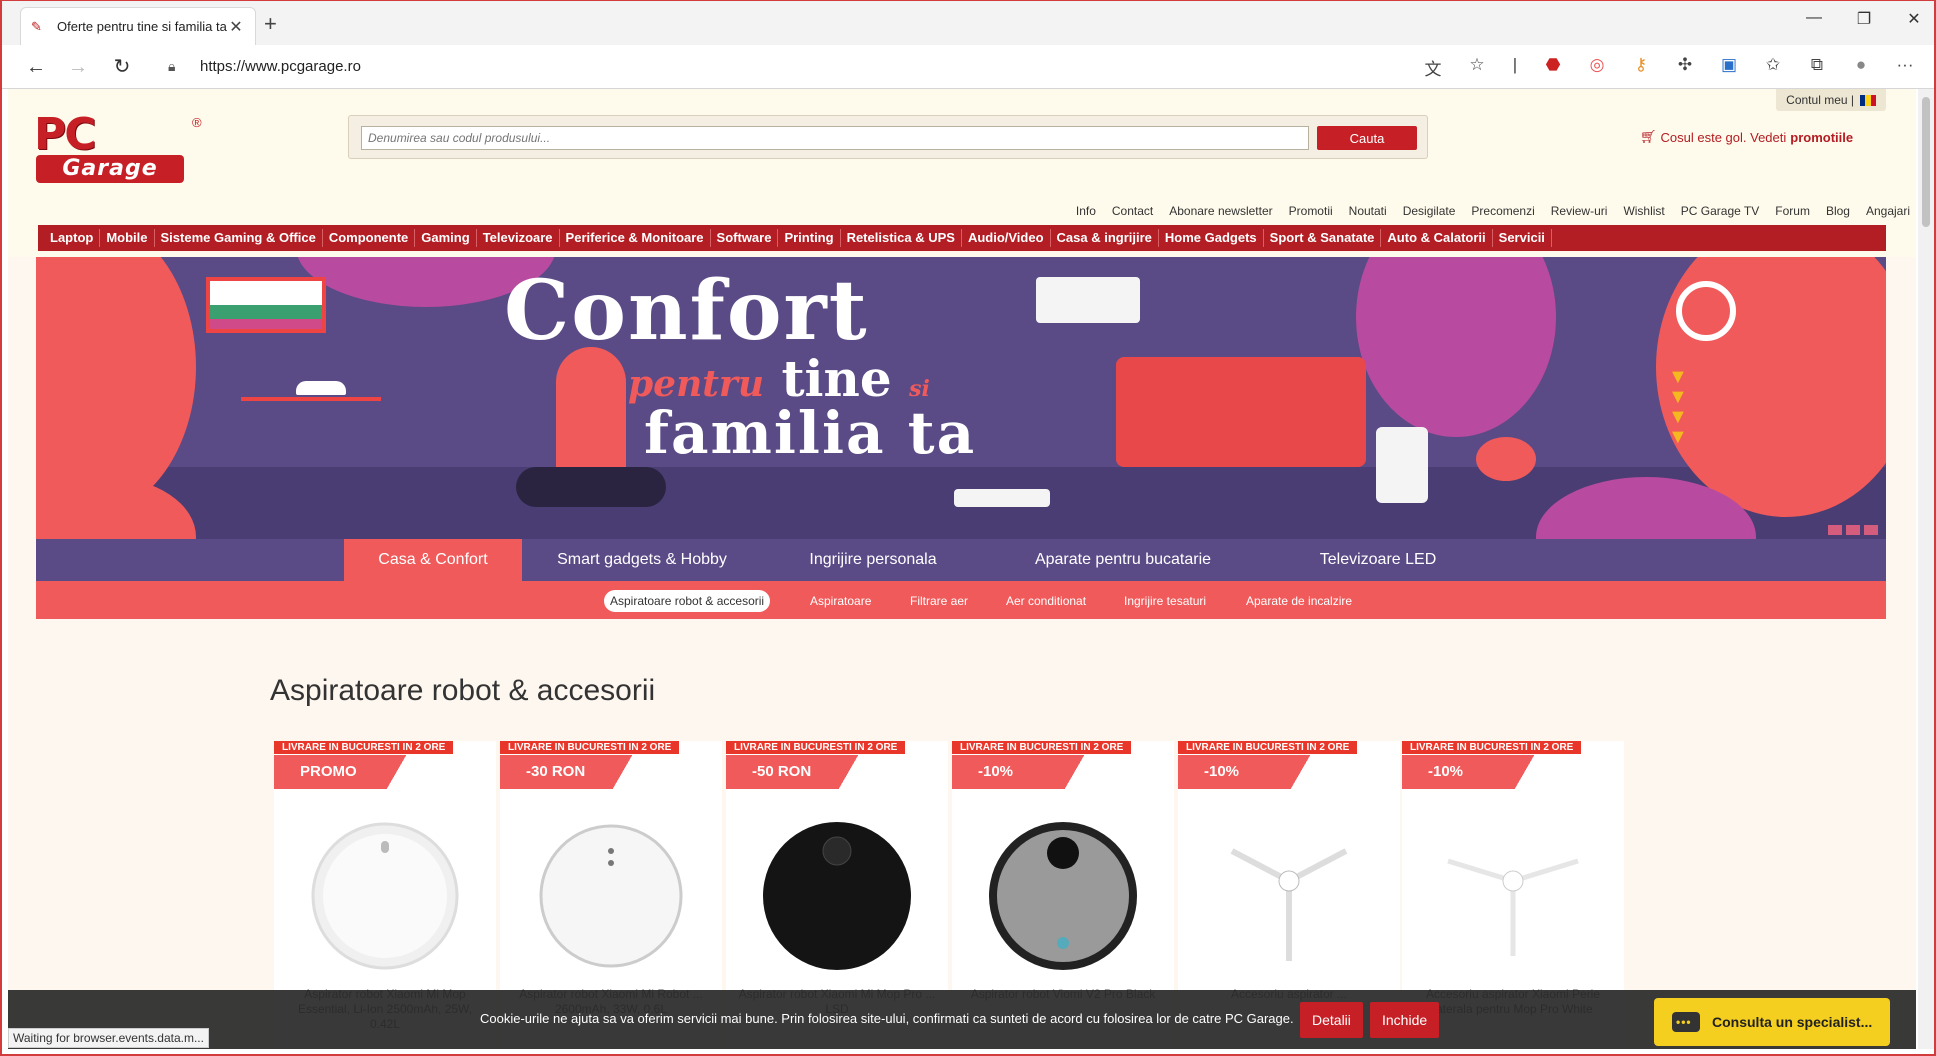 The height and width of the screenshot is (1056, 1936). Describe the element at coordinates (1323, 238) in the screenshot. I see `category-nav-item: Sport & Sanatate` at that location.